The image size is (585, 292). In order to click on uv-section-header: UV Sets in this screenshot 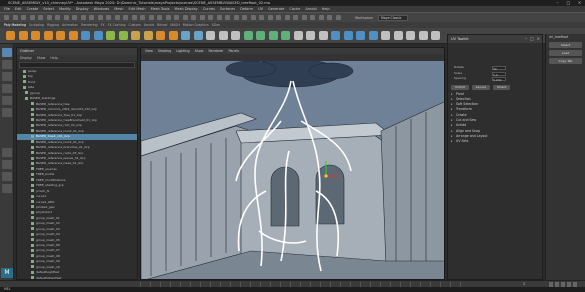, I will do `click(495, 142)`.